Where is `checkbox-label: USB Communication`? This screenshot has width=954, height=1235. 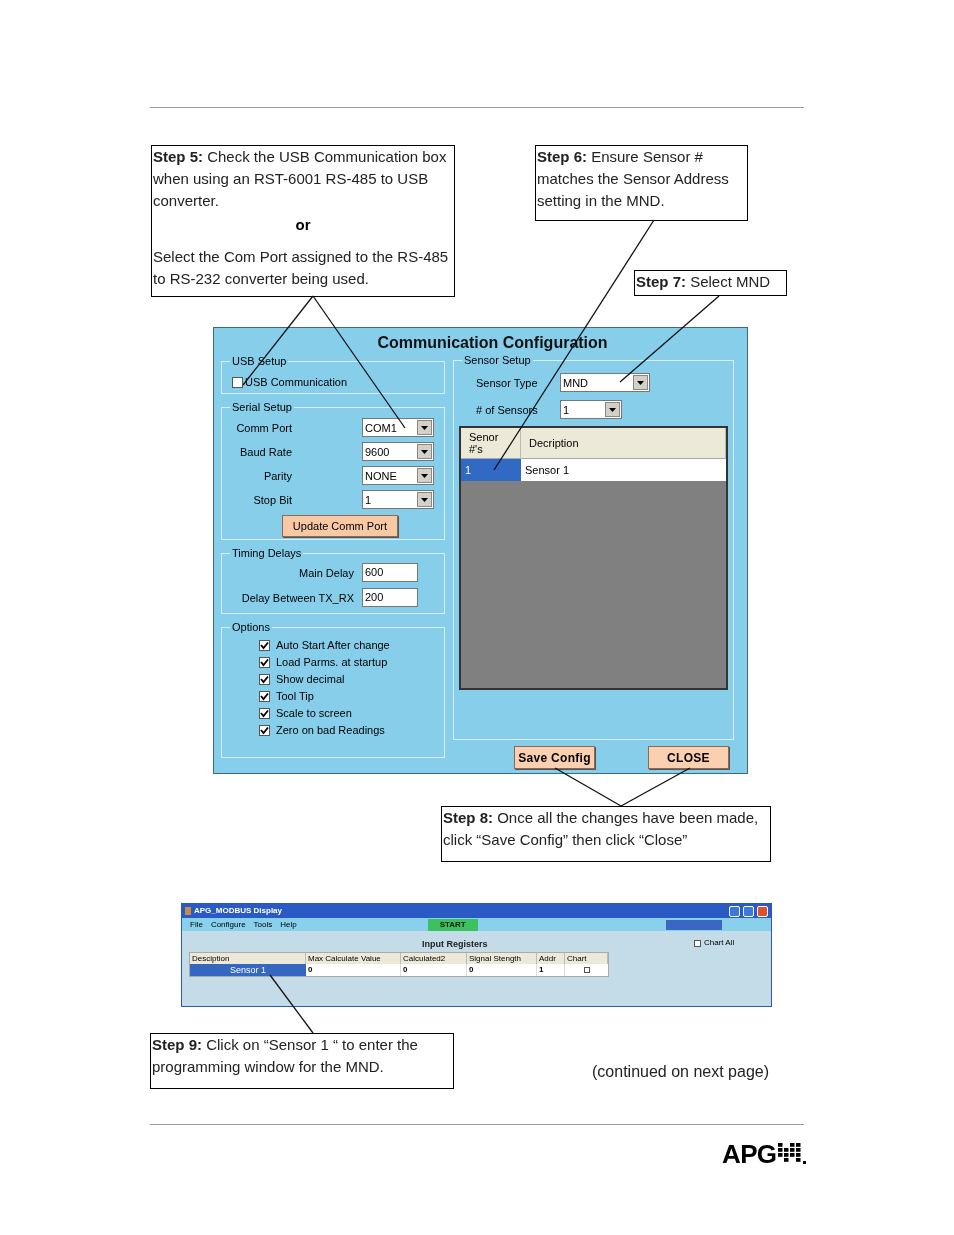 checkbox-label: USB Communication is located at coordinates (296, 382).